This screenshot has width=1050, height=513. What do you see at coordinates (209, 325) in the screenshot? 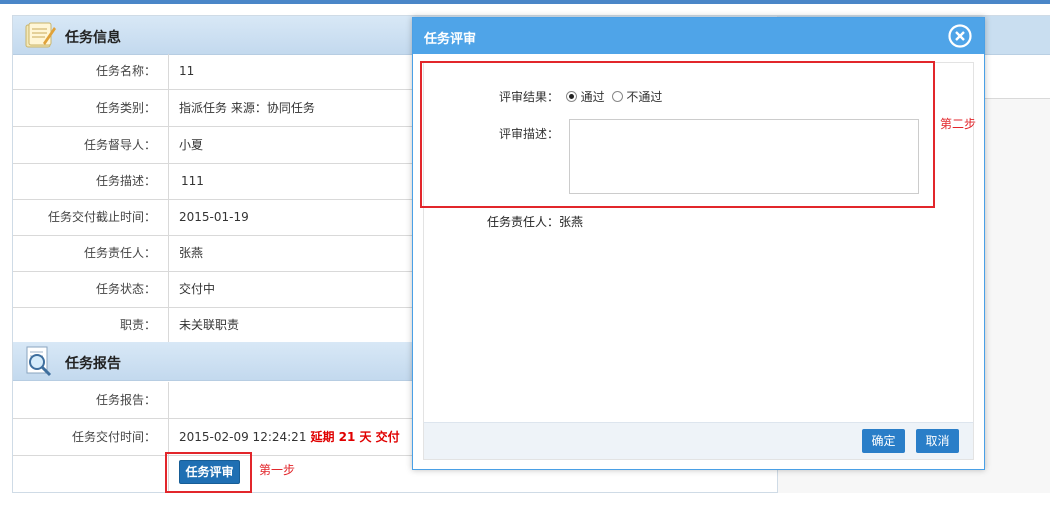
I see `row-value: 未关联职责` at bounding box center [209, 325].